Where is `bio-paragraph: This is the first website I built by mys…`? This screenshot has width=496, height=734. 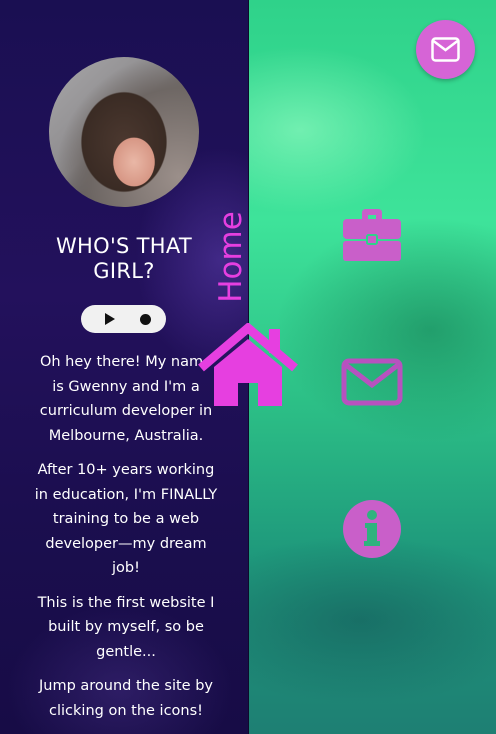
bio-paragraph: This is the first website I built by mys… is located at coordinates (126, 627).